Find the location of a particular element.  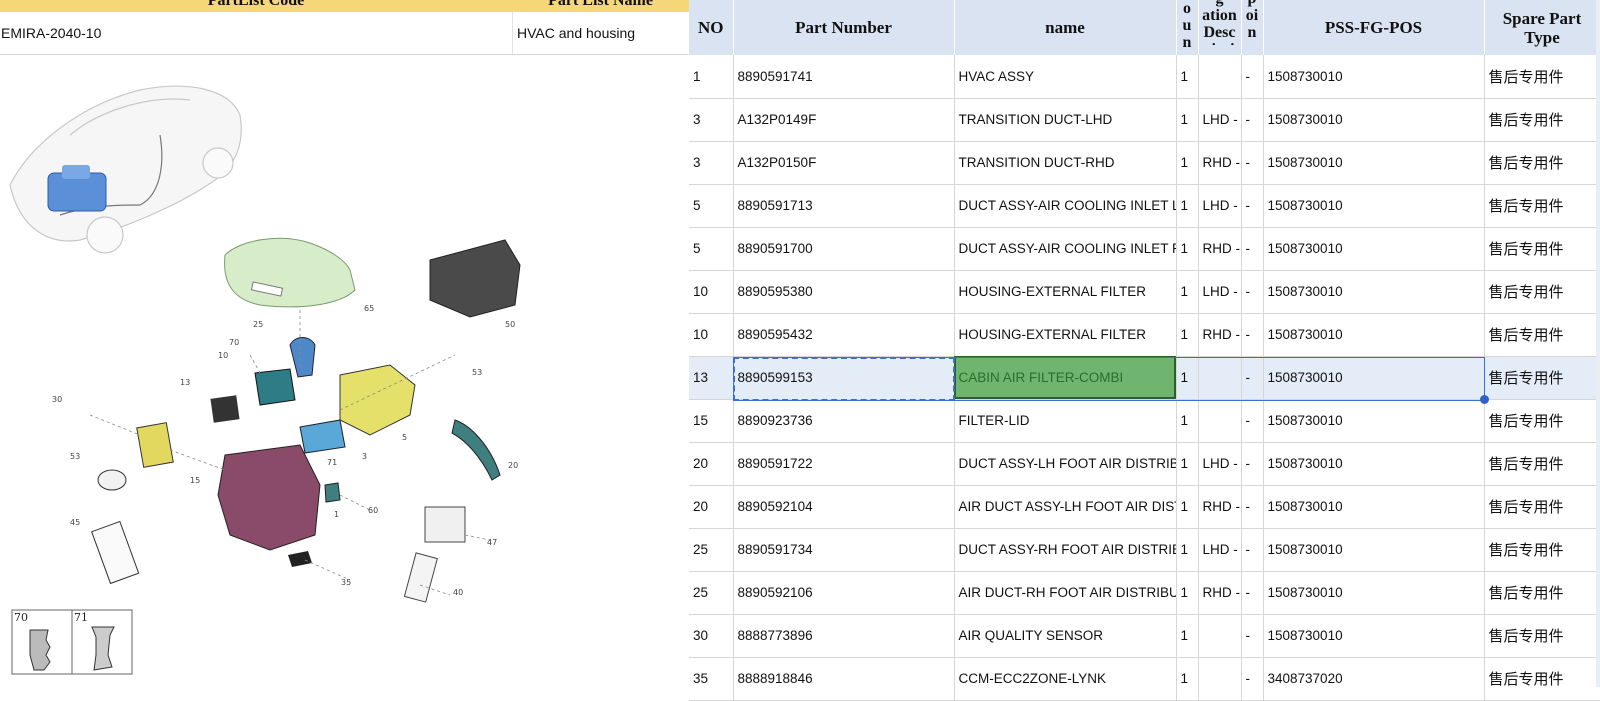

cell-name: FILTER-LID is located at coordinates (1065, 421).